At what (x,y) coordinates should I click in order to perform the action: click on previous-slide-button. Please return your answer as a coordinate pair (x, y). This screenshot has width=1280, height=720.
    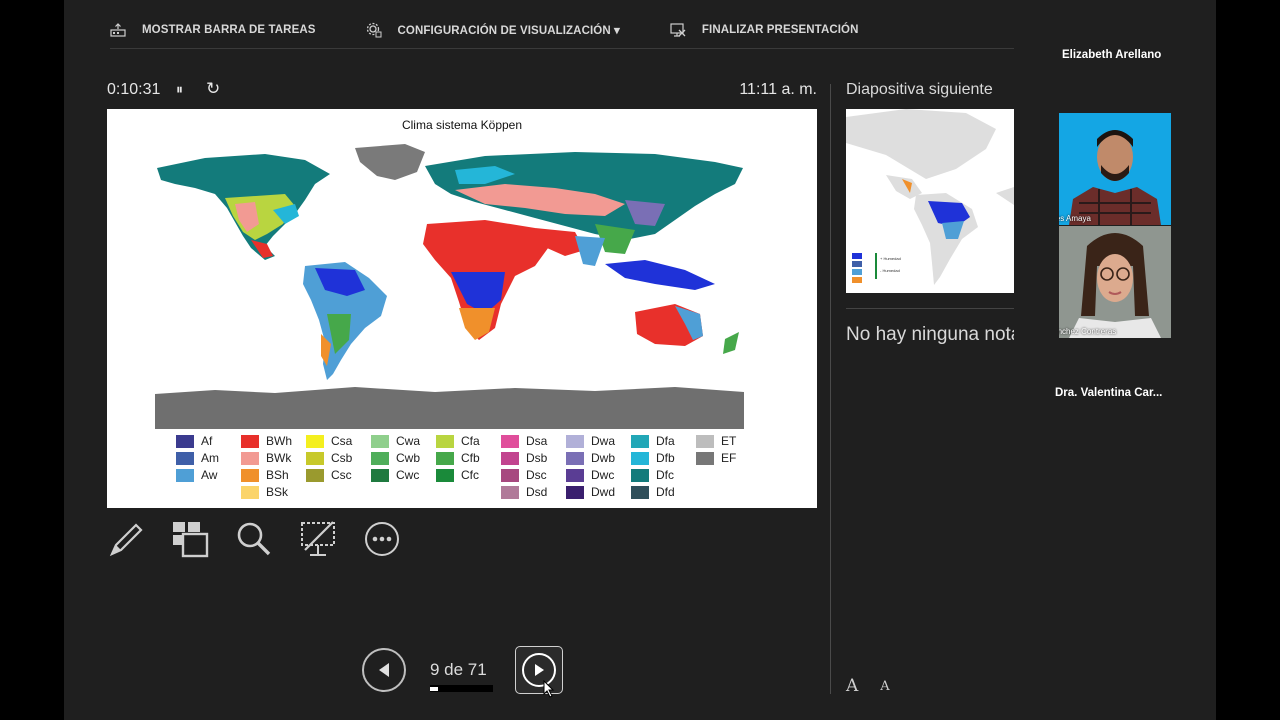
    Looking at the image, I should click on (384, 670).